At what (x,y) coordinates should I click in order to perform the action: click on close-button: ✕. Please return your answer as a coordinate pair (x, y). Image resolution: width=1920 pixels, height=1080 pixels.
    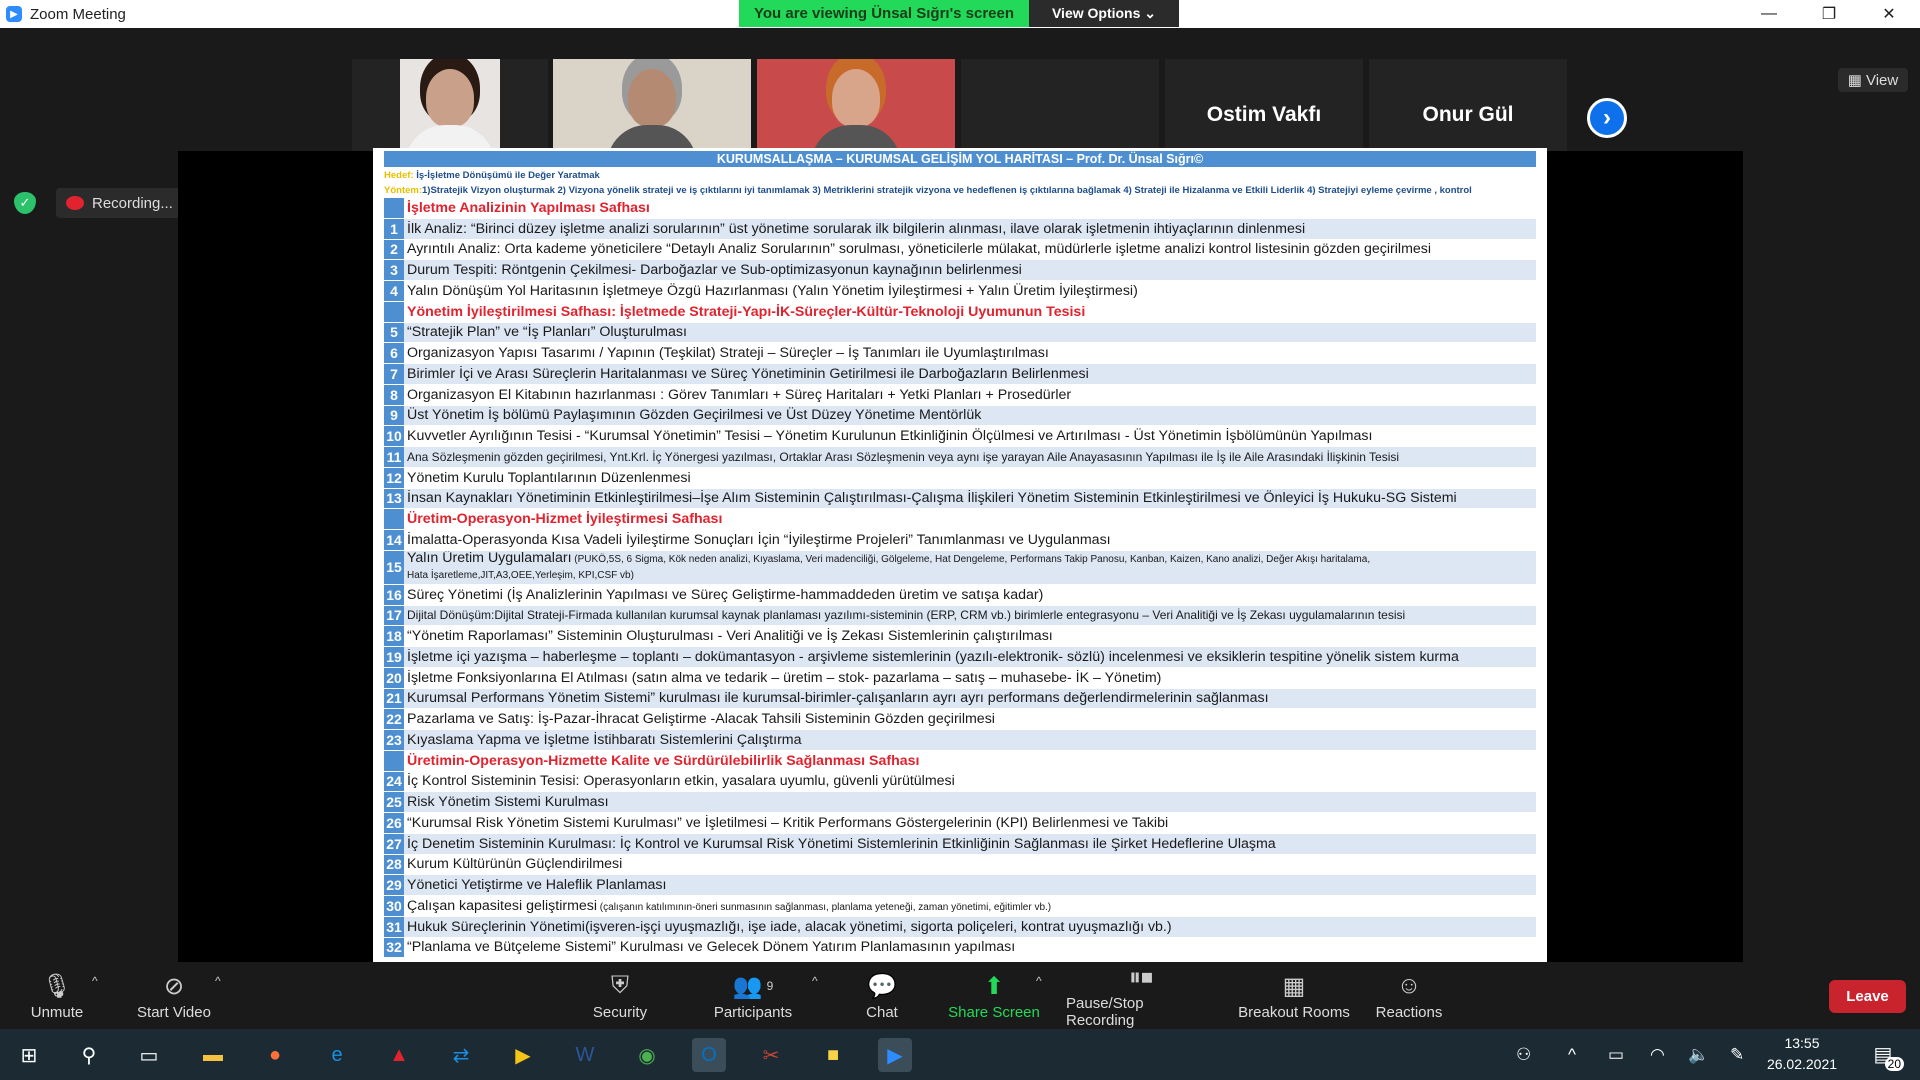
    Looking at the image, I should click on (1889, 14).